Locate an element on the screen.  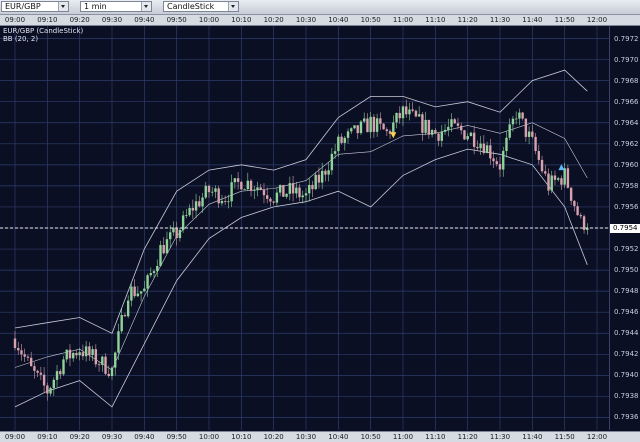
time-label: 10:40 is located at coordinates (338, 20).